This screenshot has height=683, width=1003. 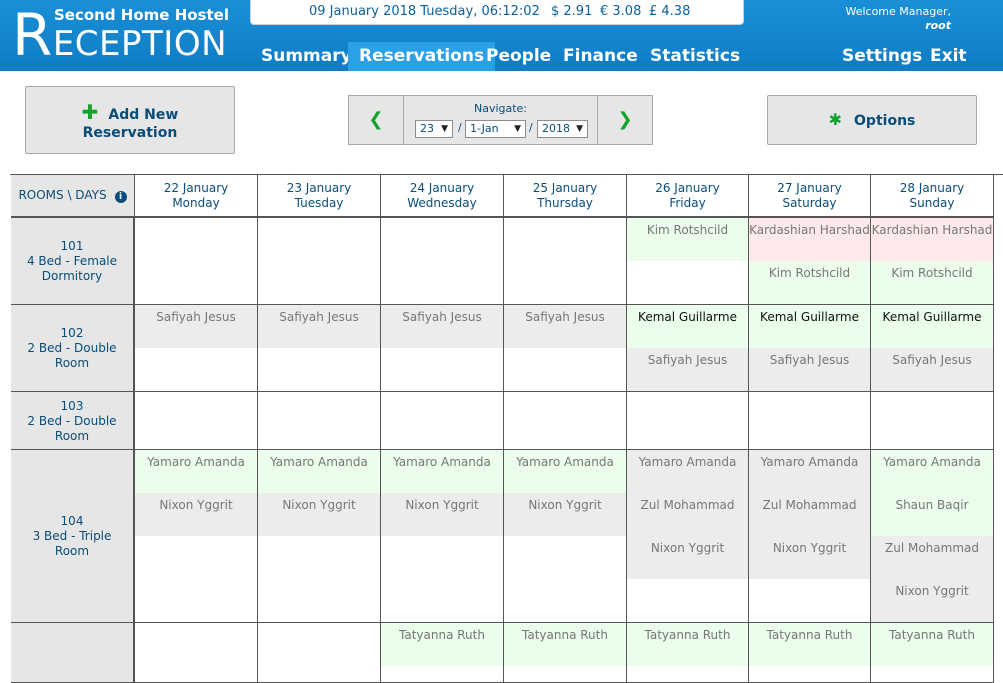 I want to click on chevron-right-icon: ❯, so click(x=625, y=119).